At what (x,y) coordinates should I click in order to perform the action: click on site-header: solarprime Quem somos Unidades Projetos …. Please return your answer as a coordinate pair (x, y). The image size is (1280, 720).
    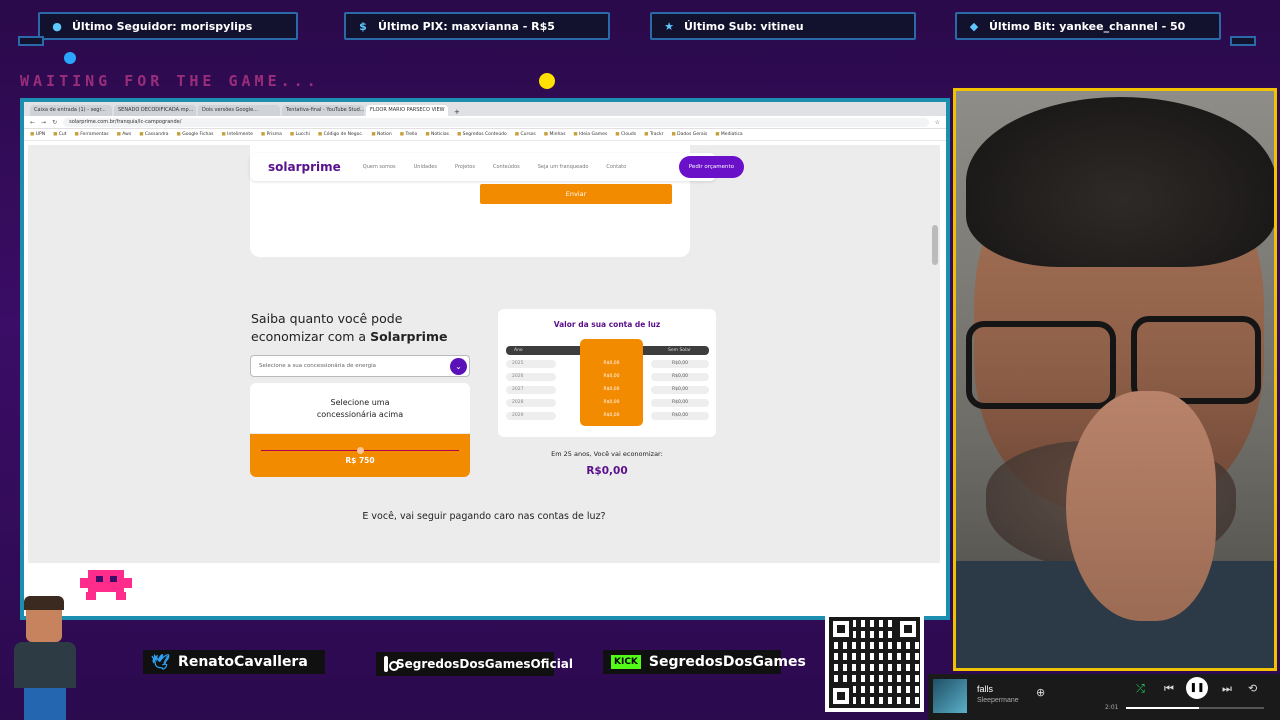
    Looking at the image, I should click on (497, 167).